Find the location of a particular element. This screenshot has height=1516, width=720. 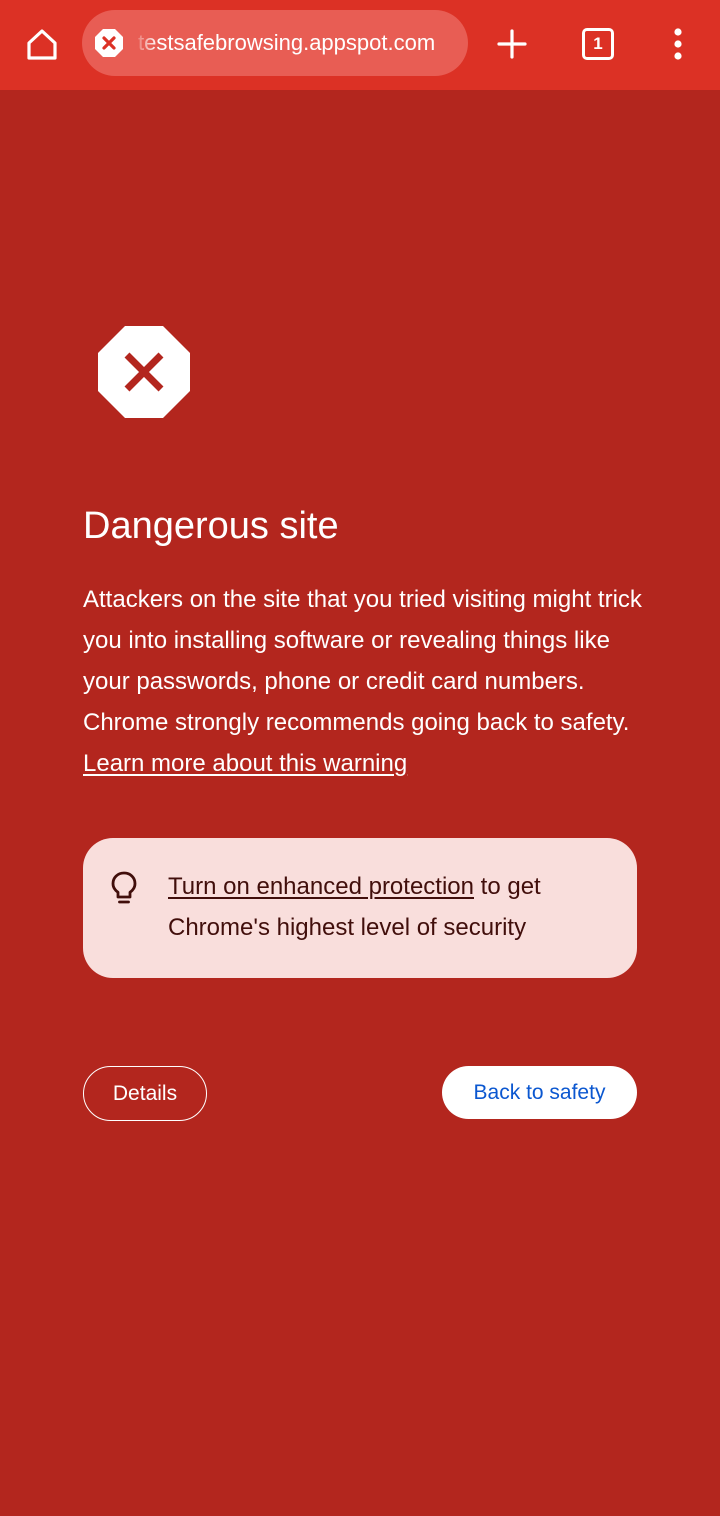

learn-more-link: Learn more about this warning is located at coordinates (245, 763).